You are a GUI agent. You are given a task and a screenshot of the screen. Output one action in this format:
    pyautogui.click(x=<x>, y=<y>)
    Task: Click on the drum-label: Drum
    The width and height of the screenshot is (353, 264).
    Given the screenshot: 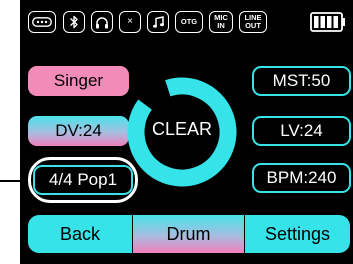 What is the action you would take?
    pyautogui.click(x=188, y=233)
    